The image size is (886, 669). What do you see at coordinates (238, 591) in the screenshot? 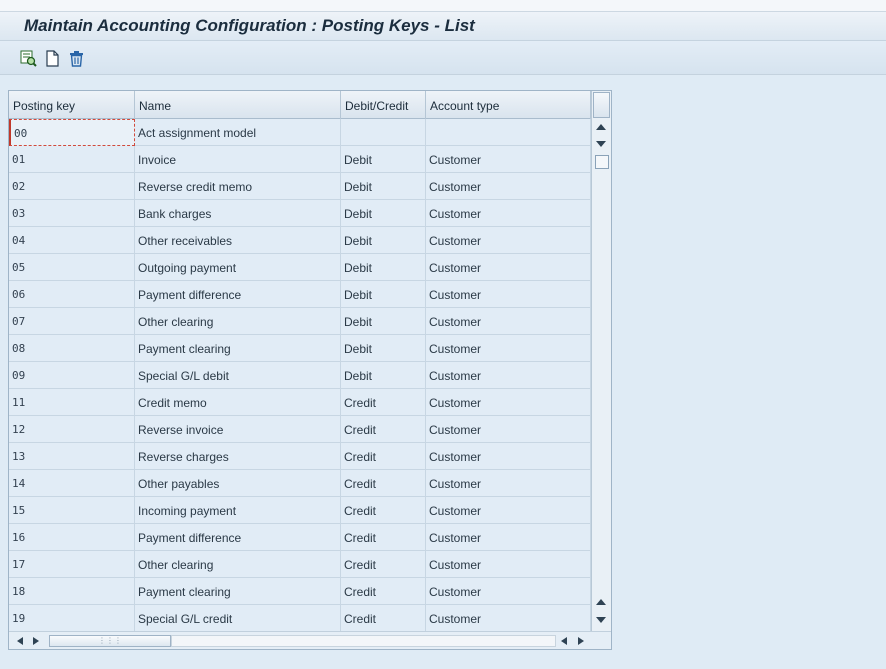
I see `name-cell: Payment clearing` at bounding box center [238, 591].